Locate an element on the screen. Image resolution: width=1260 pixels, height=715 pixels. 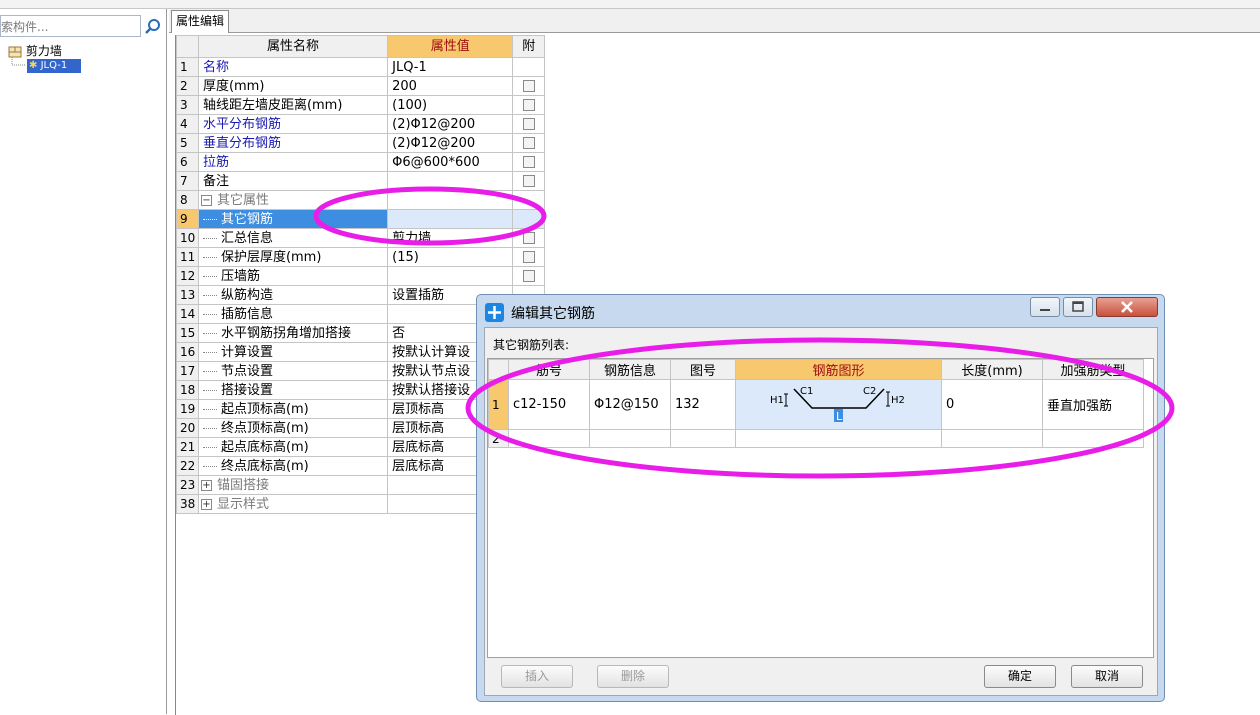
property-row: 4 水平分布钢筋 (2)Φ12@200 is located at coordinates (360, 124).